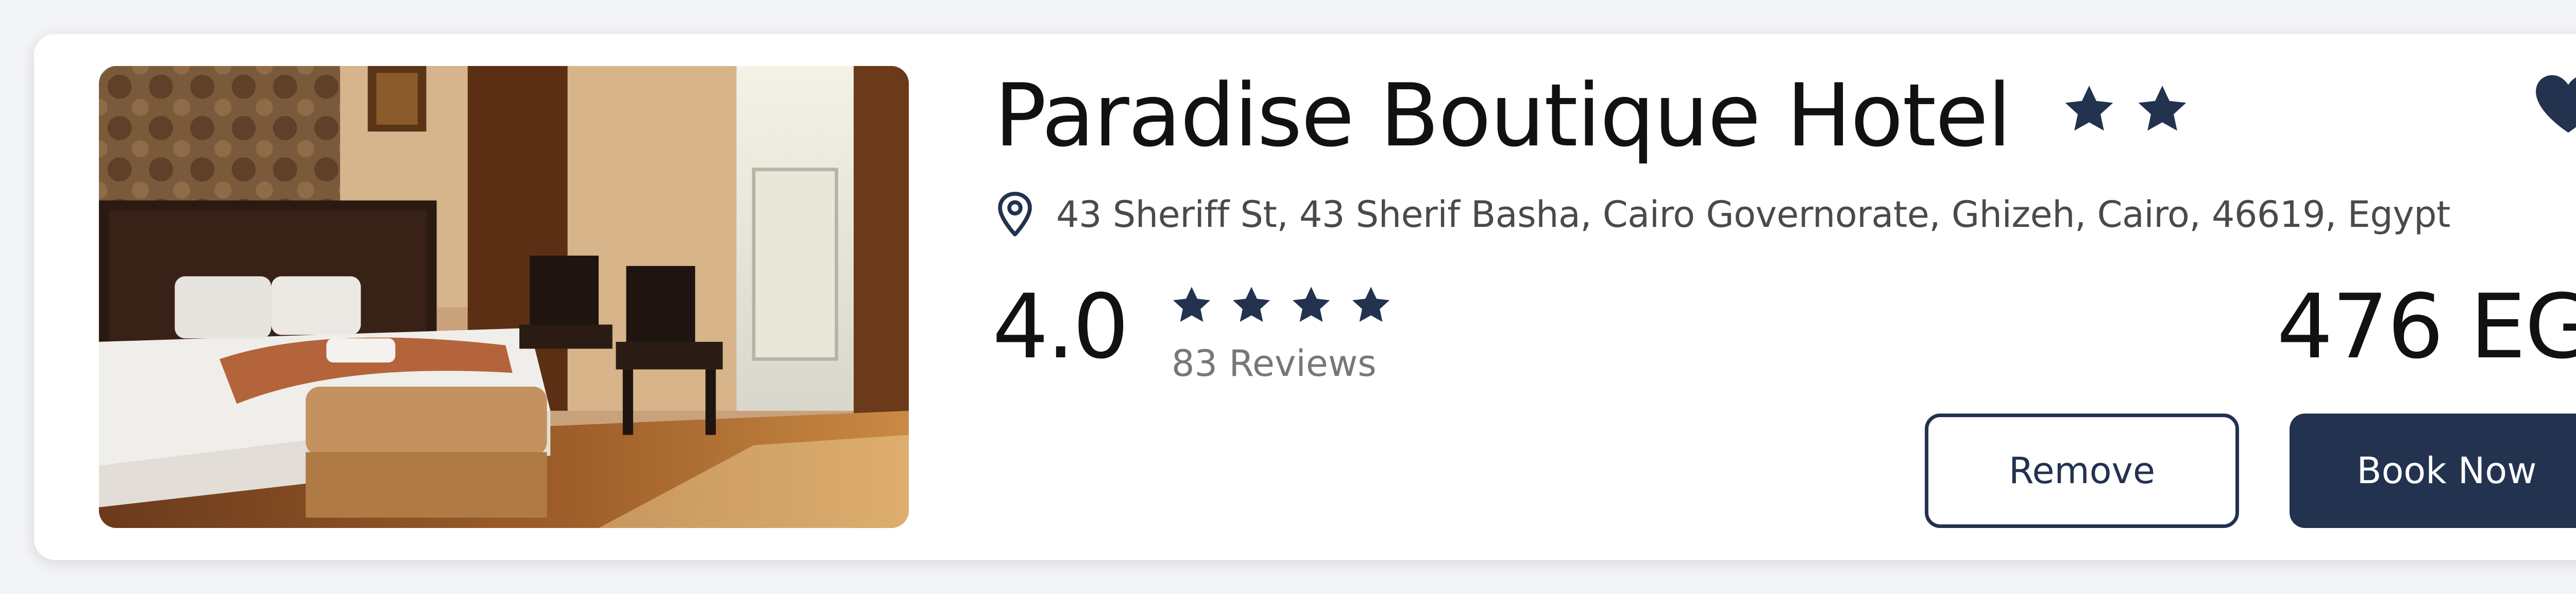 The width and height of the screenshot is (2576, 594). Describe the element at coordinates (1015, 214) in the screenshot. I see `map-pin-icon` at that location.